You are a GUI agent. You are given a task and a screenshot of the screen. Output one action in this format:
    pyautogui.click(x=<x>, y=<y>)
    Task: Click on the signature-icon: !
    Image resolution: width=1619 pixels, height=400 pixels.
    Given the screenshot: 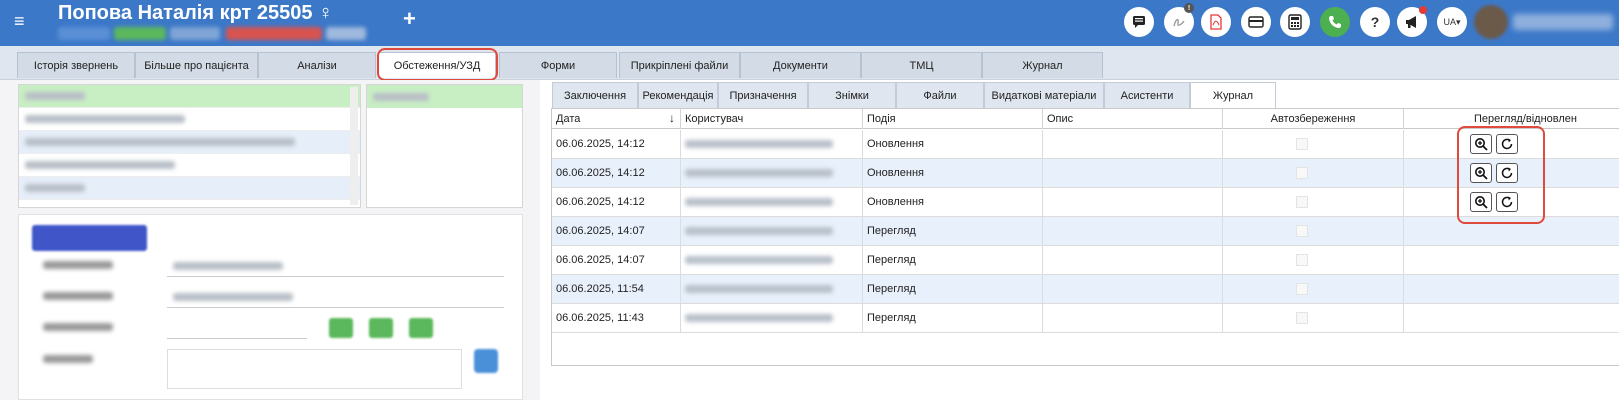 What is the action you would take?
    pyautogui.click(x=1179, y=20)
    